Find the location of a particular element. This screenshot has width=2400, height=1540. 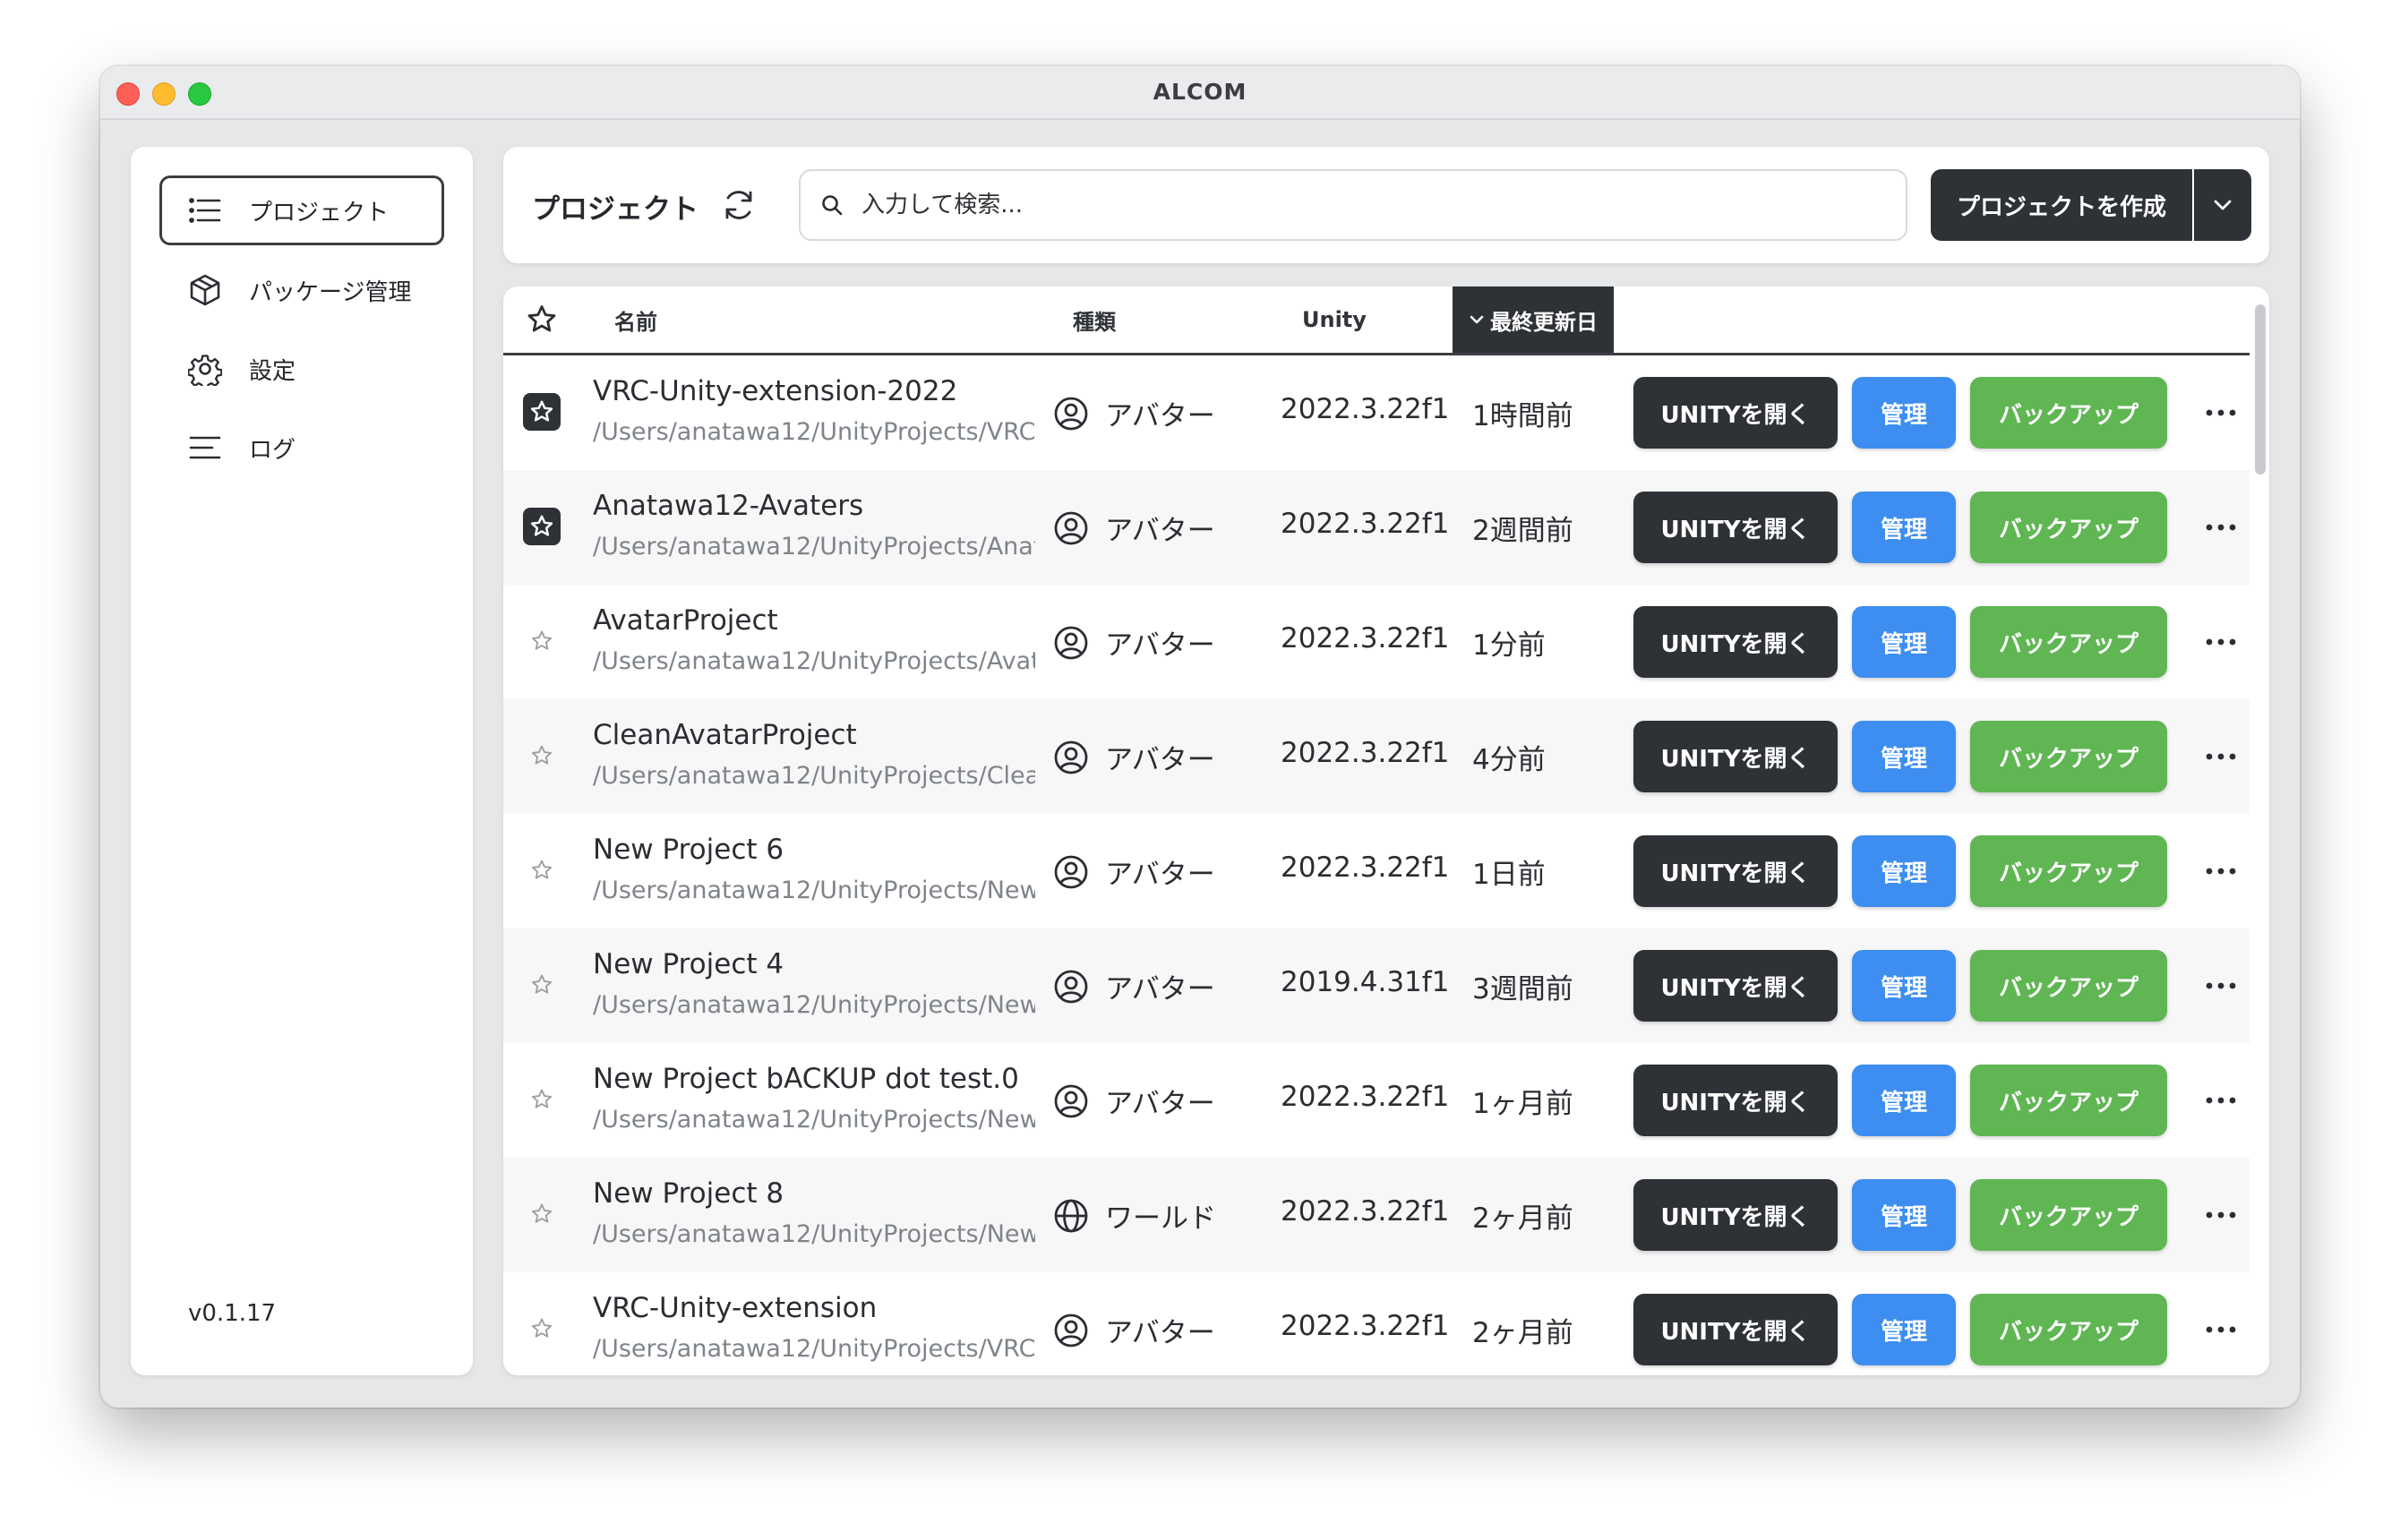

reload-button is located at coordinates (738, 205).